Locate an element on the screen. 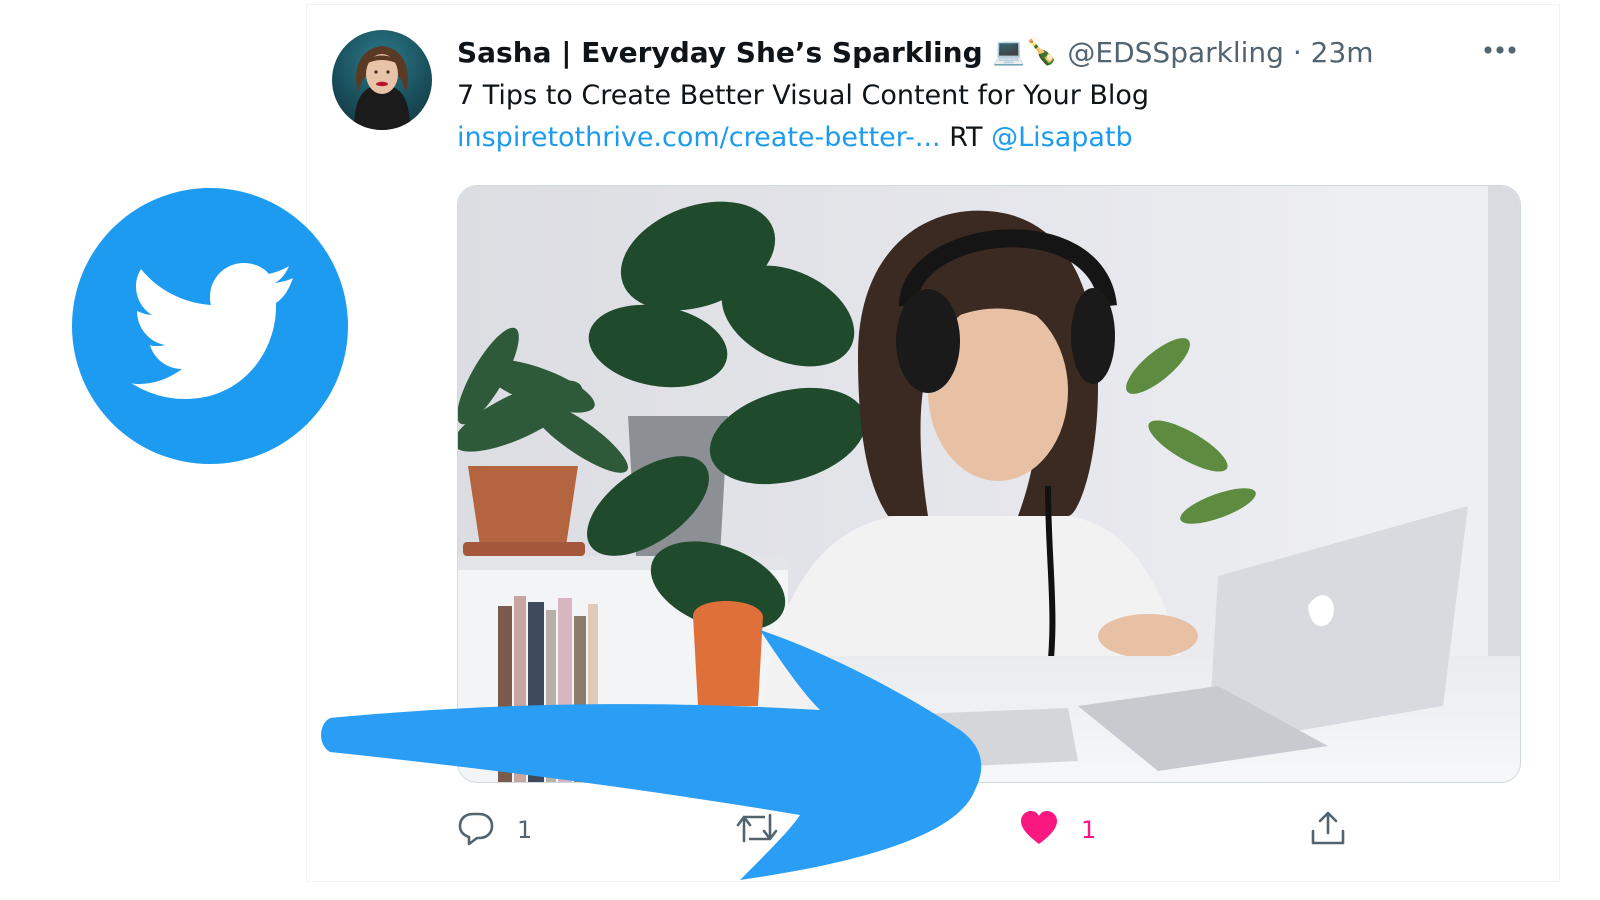 This screenshot has width=1600, height=900. share-button is located at coordinates (1328, 830).